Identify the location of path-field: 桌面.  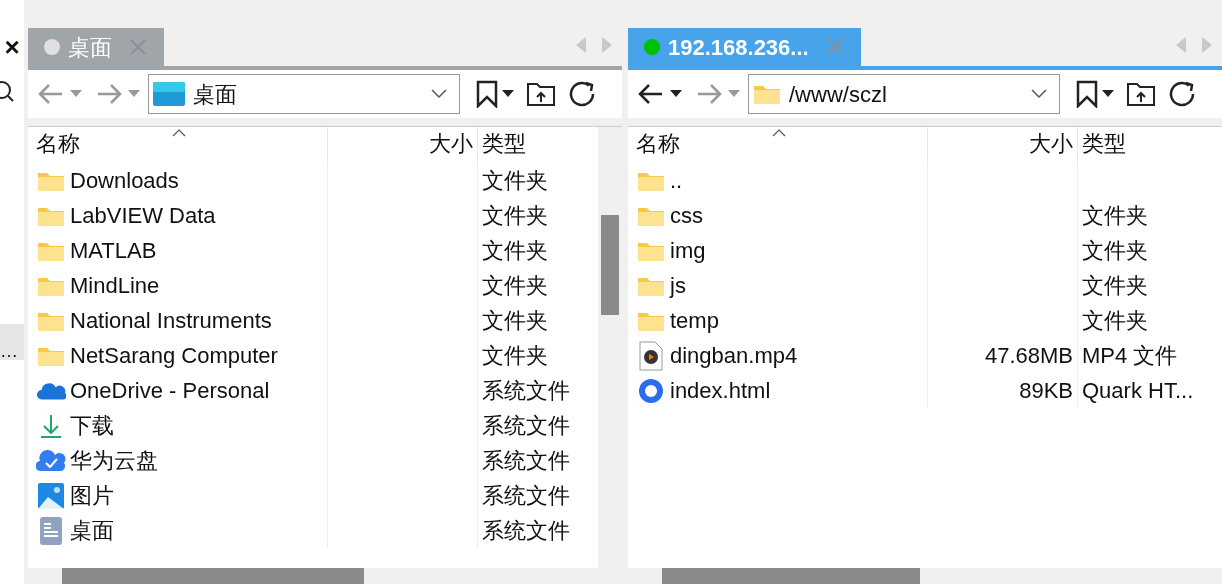
(304, 94).